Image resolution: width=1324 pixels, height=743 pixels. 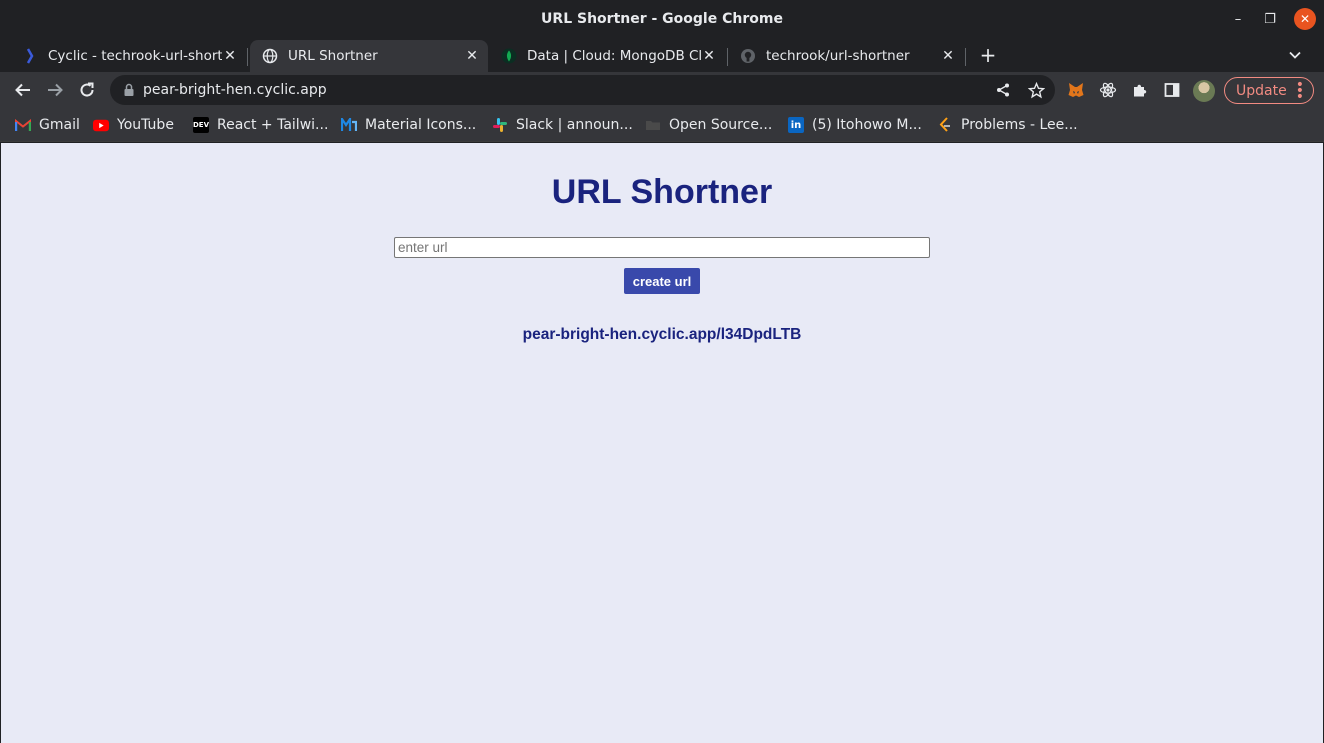 I want to click on tab-label: Cyclic - techrook-url-short, so click(x=135, y=56).